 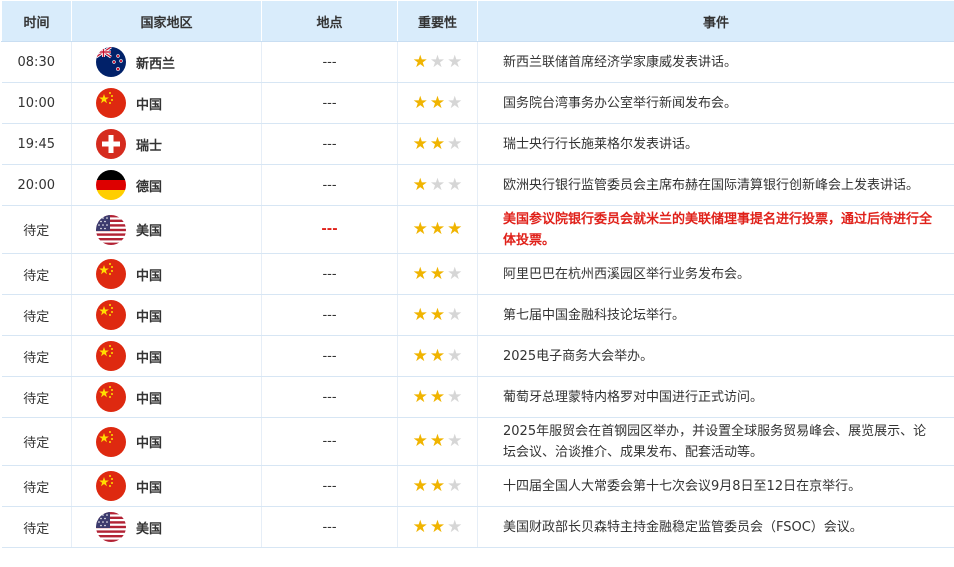 What do you see at coordinates (149, 146) in the screenshot?
I see `country-name: 瑞士` at bounding box center [149, 146].